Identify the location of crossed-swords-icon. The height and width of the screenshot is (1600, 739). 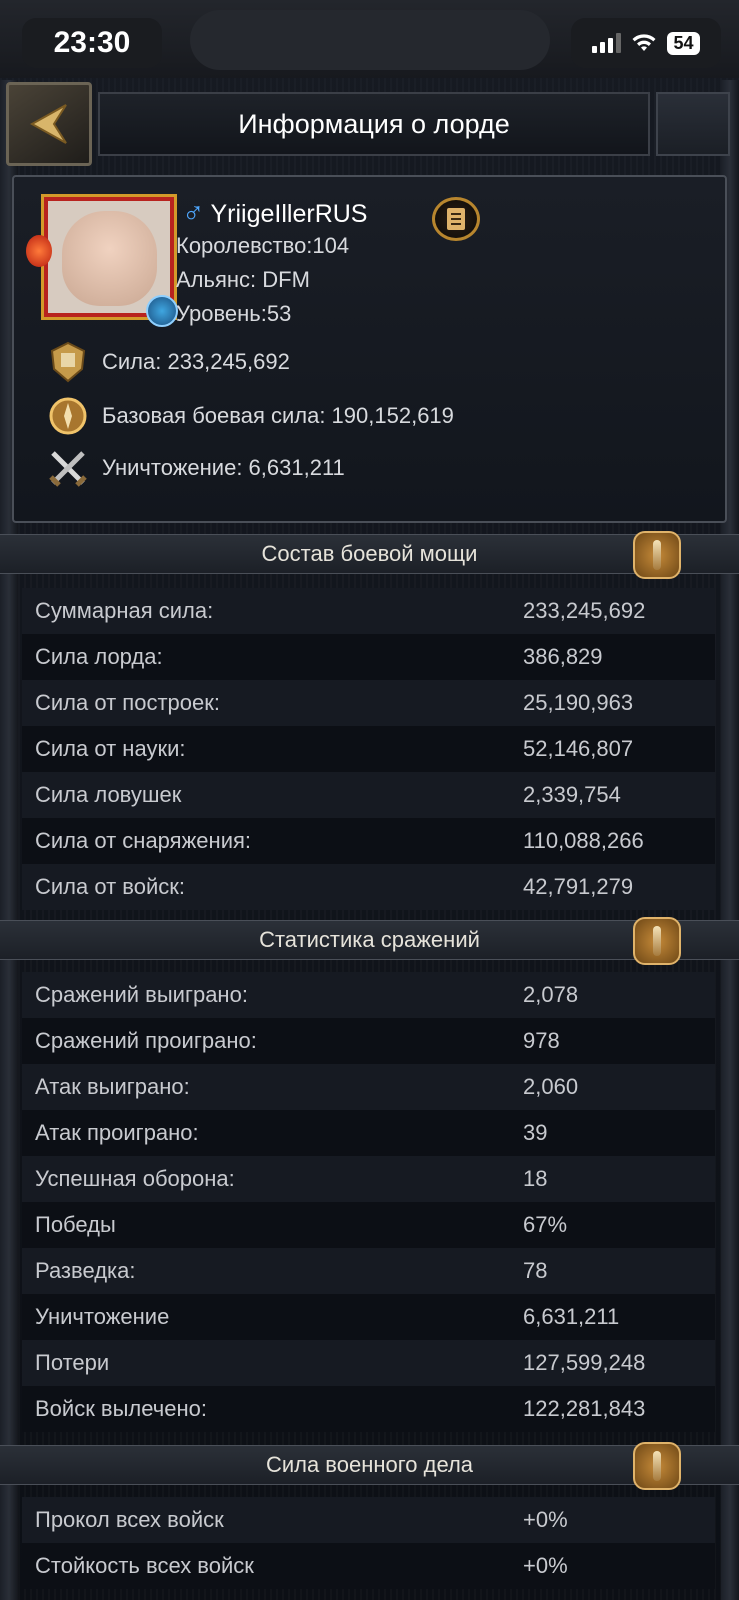
(68, 468).